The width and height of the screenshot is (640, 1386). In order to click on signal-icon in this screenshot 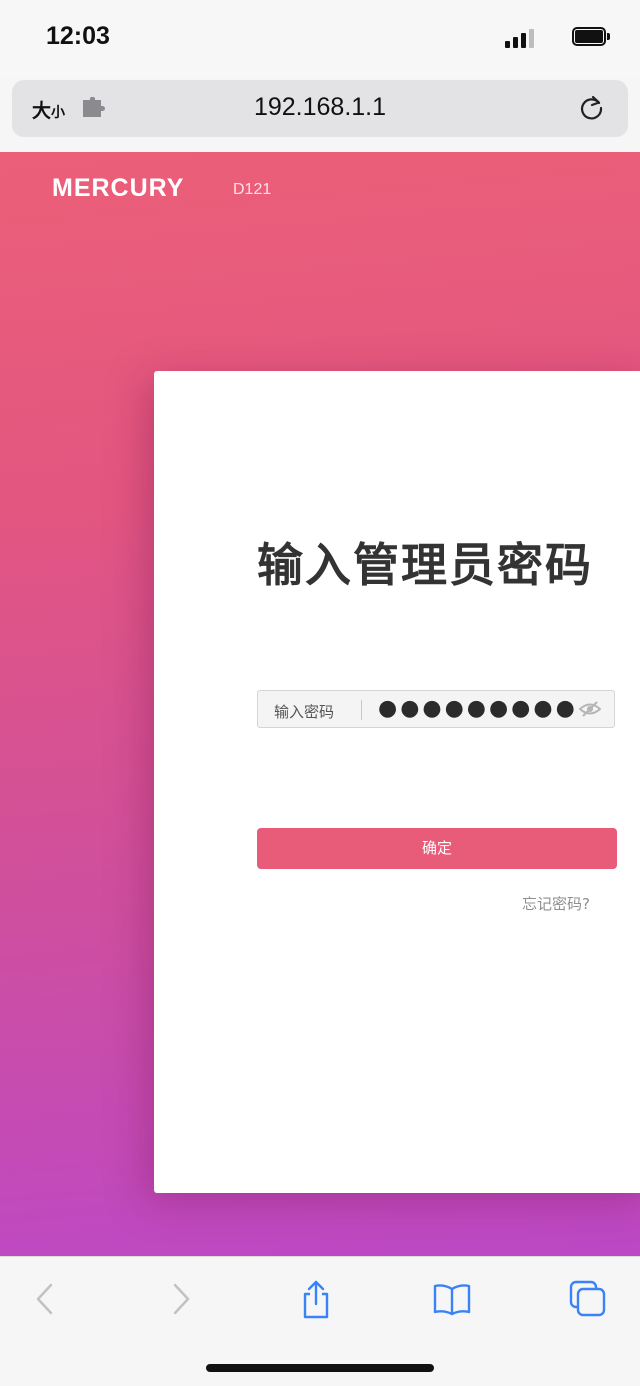, I will do `click(520, 38)`.